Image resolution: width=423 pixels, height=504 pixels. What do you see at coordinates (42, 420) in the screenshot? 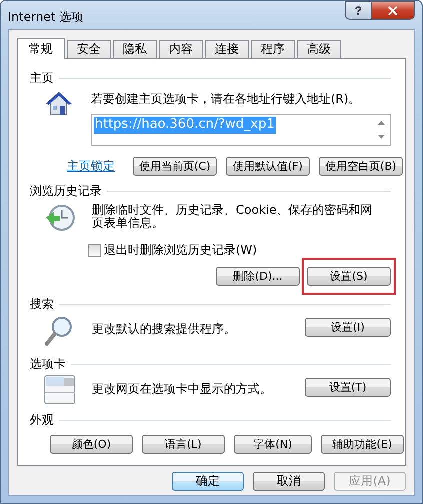
I see `section-heading: 外观` at bounding box center [42, 420].